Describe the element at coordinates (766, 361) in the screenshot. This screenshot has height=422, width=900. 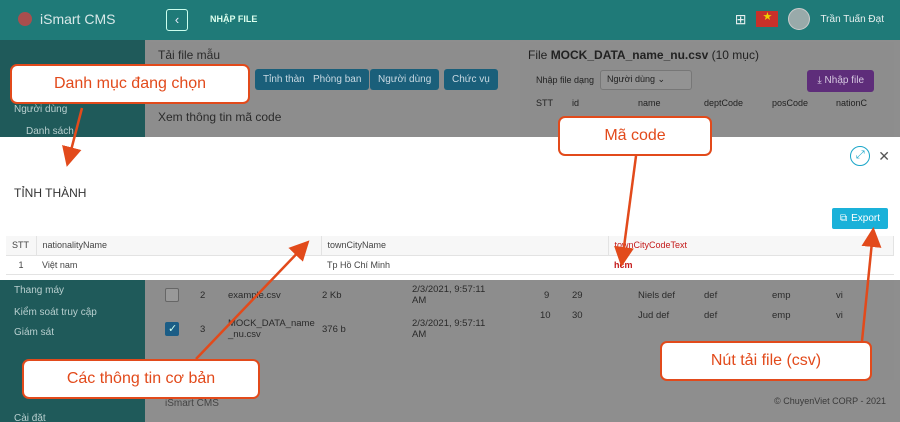
I see `callout-download-button: Nút tải file (csv)` at that location.